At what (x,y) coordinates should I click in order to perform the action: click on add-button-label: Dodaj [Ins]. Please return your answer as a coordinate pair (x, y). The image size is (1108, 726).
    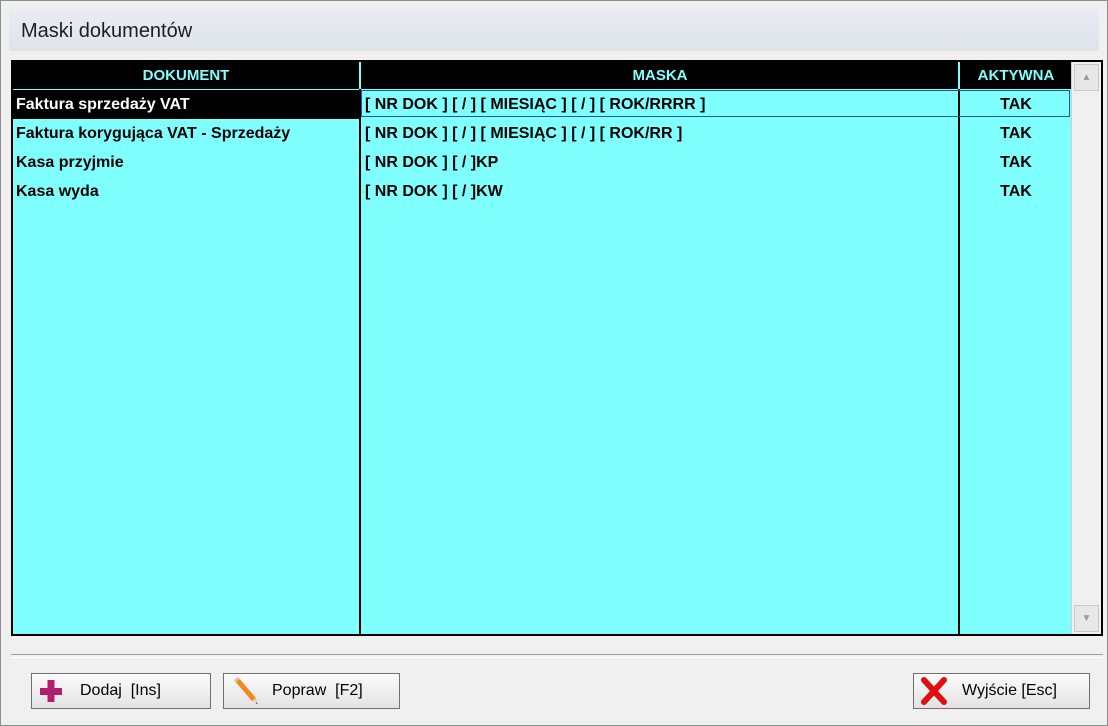
    Looking at the image, I should click on (120, 690).